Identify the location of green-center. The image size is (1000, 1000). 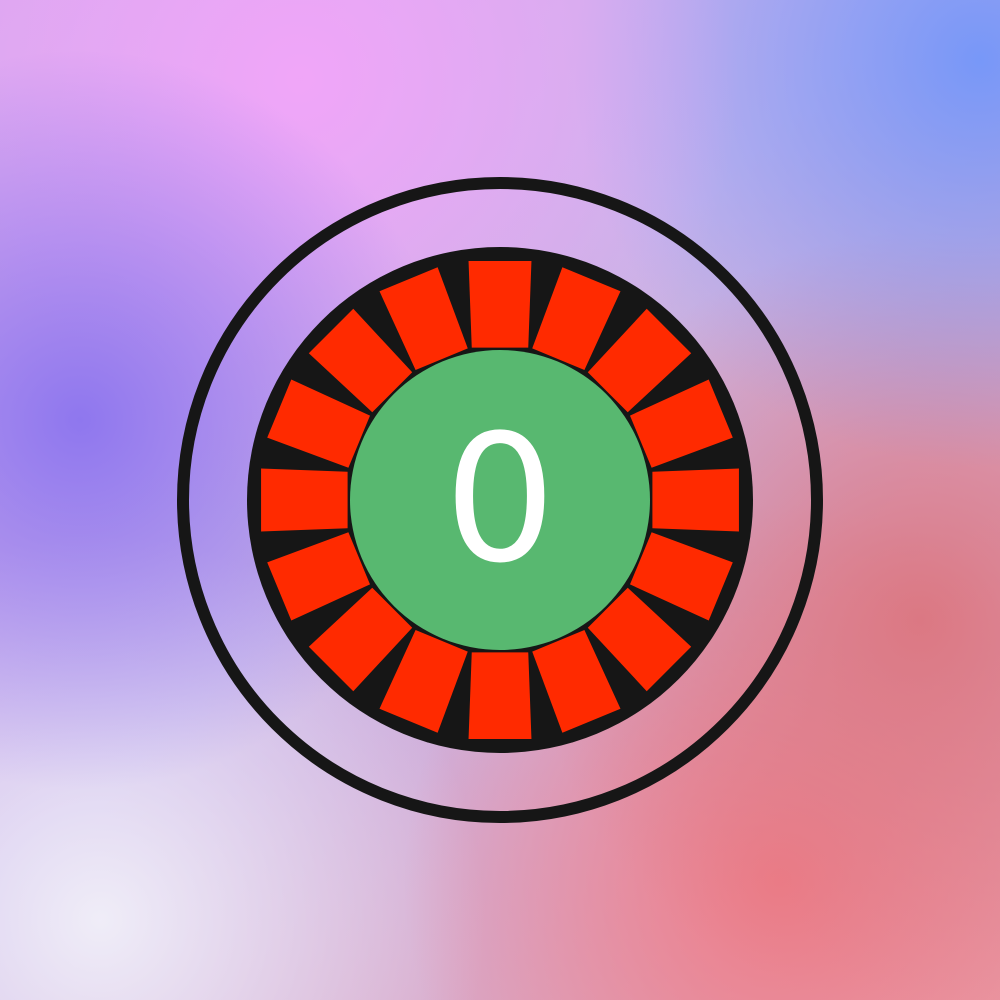
(500, 500).